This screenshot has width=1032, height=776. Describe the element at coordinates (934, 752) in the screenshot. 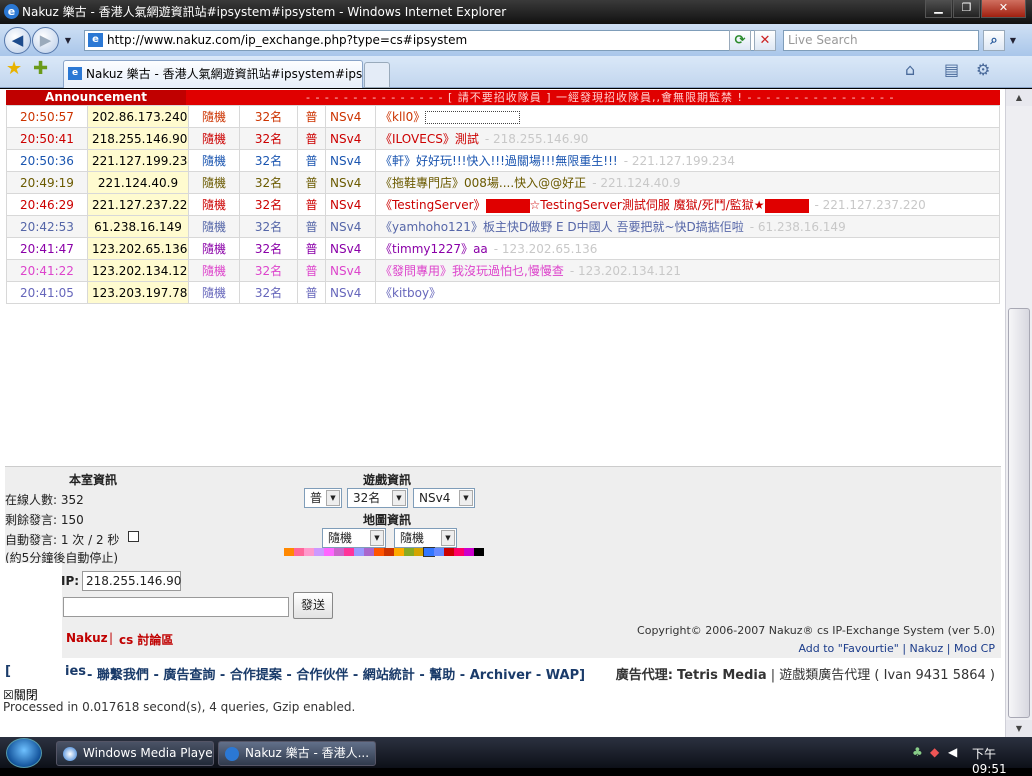

I see `alert-icon: ◆` at that location.